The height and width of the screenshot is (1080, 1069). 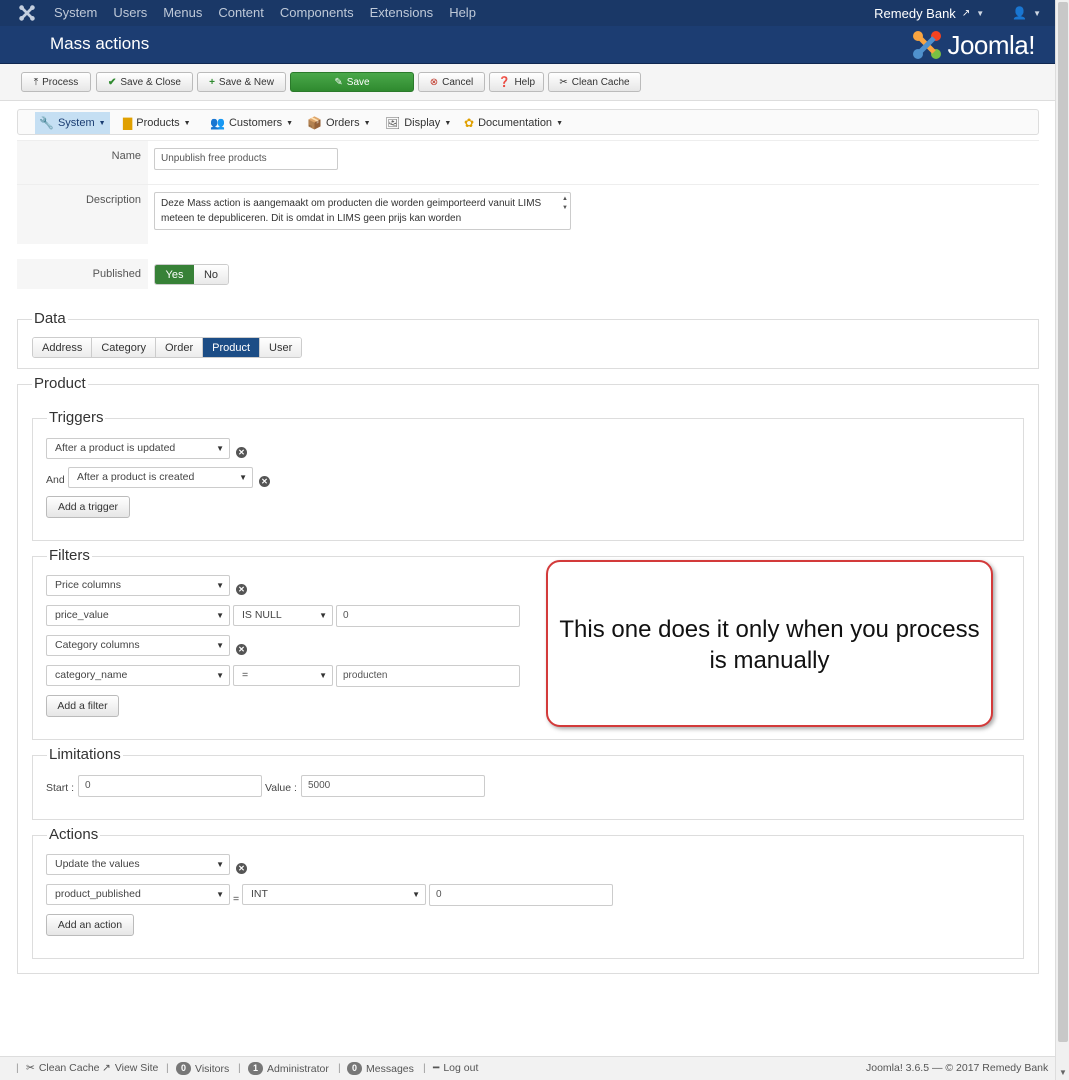 What do you see at coordinates (402, 13) in the screenshot?
I see `menu-extensions: Extensions` at bounding box center [402, 13].